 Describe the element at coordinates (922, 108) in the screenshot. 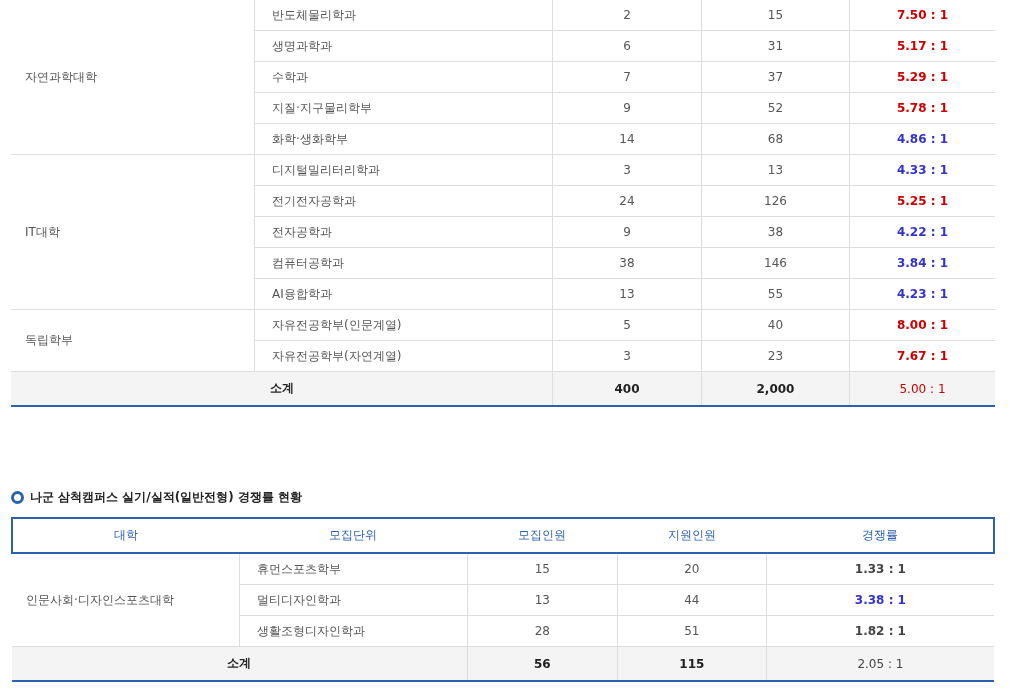

I see `ratio-value: 5.78 : 1` at that location.